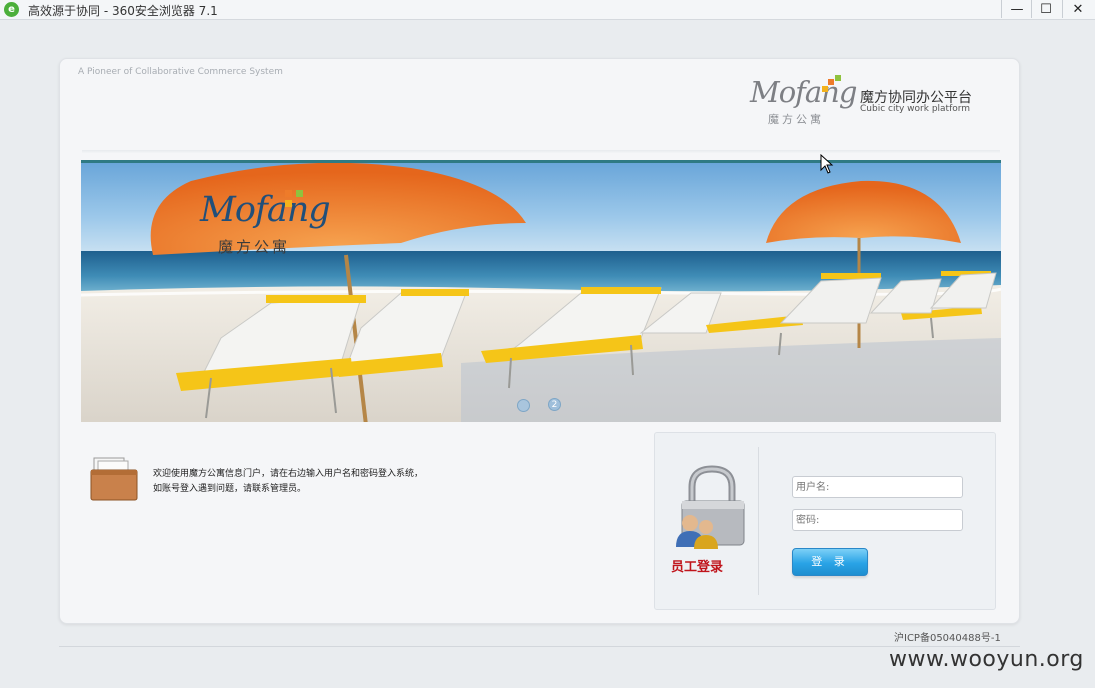  What do you see at coordinates (1017, 9) in the screenshot?
I see `minimize-button: —` at bounding box center [1017, 9].